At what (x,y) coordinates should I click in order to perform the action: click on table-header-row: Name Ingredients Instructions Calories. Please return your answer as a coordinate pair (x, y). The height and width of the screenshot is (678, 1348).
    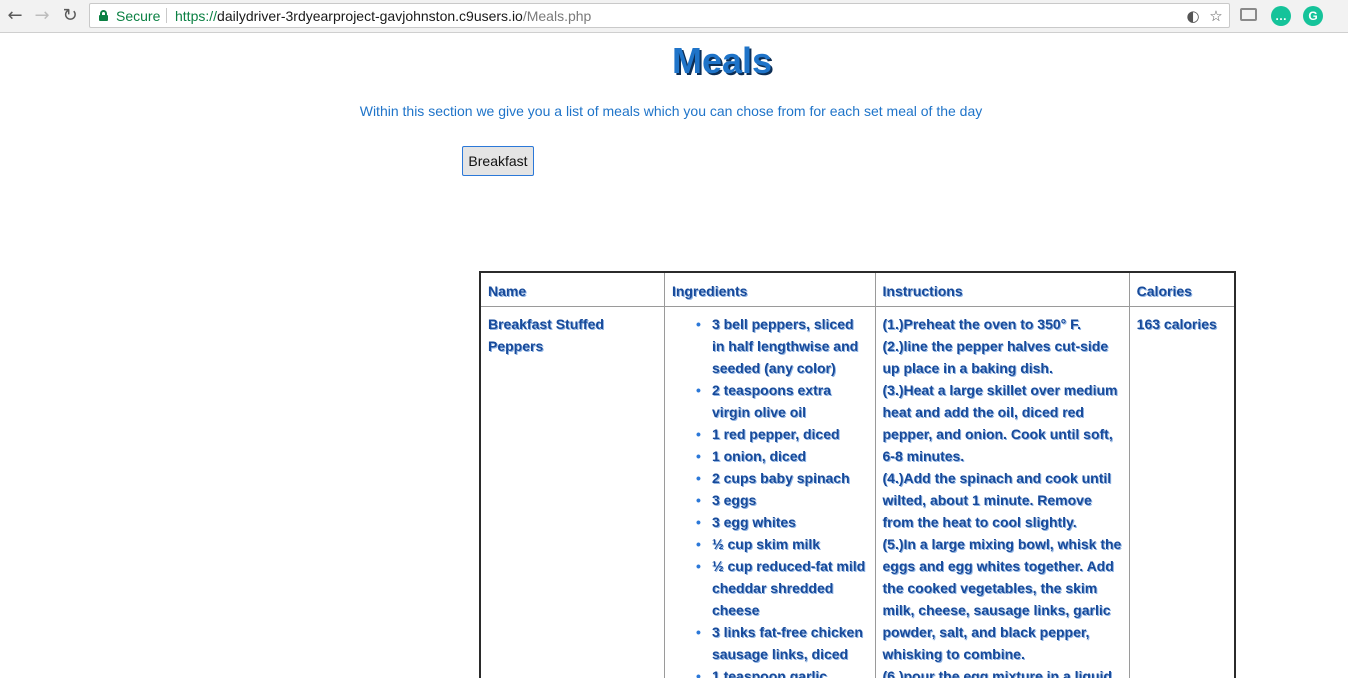
    Looking at the image, I should click on (857, 289).